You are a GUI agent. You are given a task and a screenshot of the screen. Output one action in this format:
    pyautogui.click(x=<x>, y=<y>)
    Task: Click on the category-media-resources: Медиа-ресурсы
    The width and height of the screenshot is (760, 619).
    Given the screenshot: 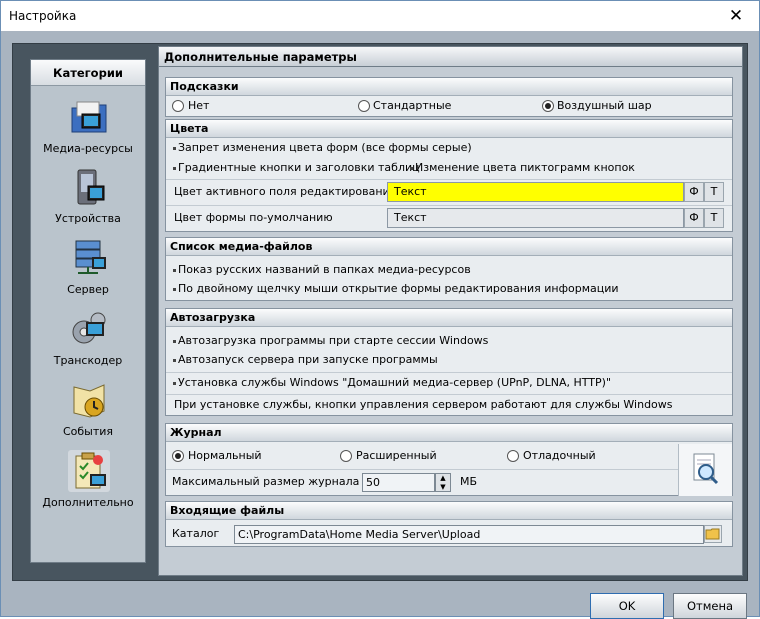 What is the action you would take?
    pyautogui.click(x=88, y=129)
    